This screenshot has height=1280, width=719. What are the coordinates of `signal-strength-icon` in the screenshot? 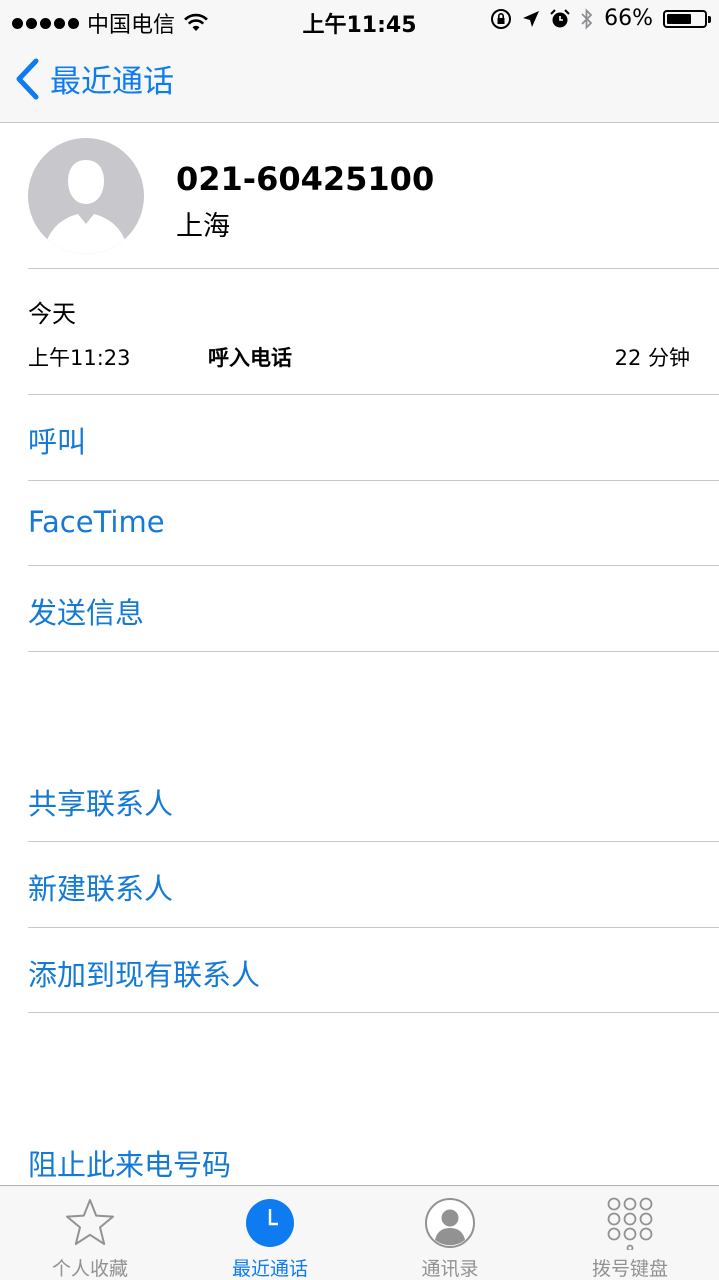 It's located at (45, 23).